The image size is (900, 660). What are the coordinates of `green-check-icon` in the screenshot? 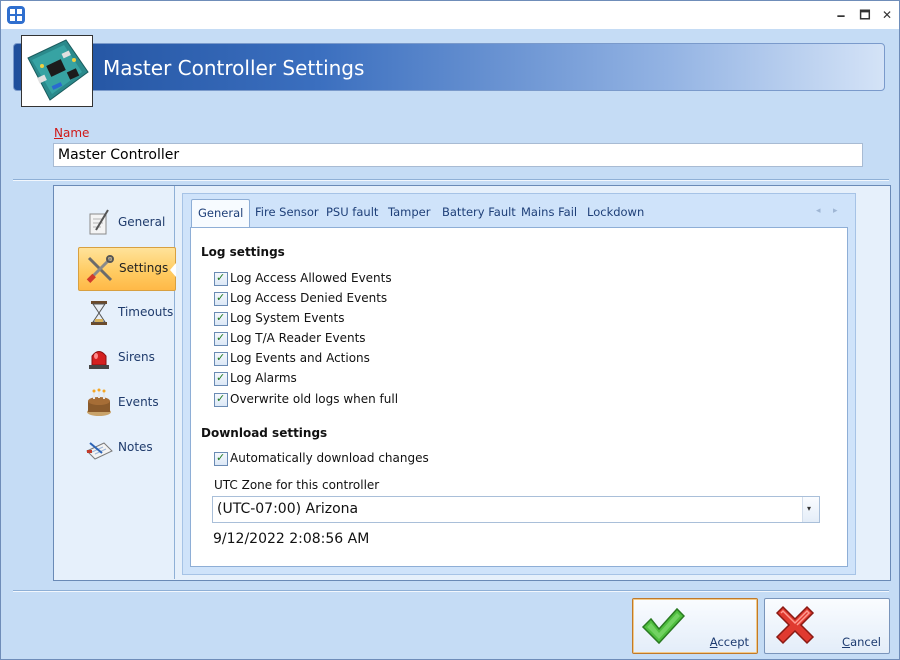 It's located at (663, 626).